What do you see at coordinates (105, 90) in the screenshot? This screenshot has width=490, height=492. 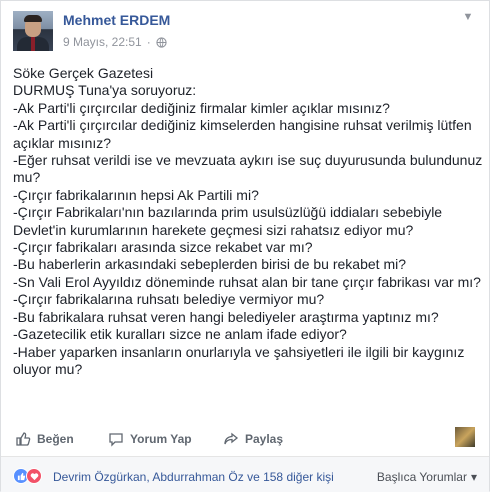 I see `post-text-line: DURMUŞ Tuna'ya soruyoruz:` at bounding box center [105, 90].